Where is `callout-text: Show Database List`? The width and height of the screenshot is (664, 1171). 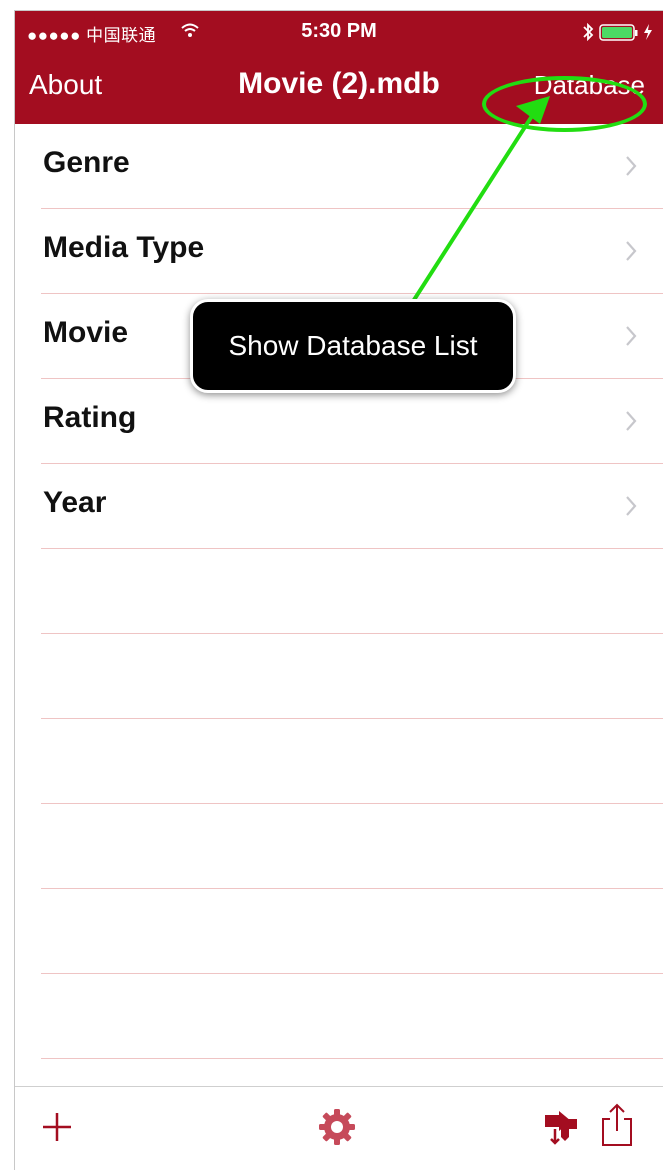
callout-text: Show Database List is located at coordinates (353, 345).